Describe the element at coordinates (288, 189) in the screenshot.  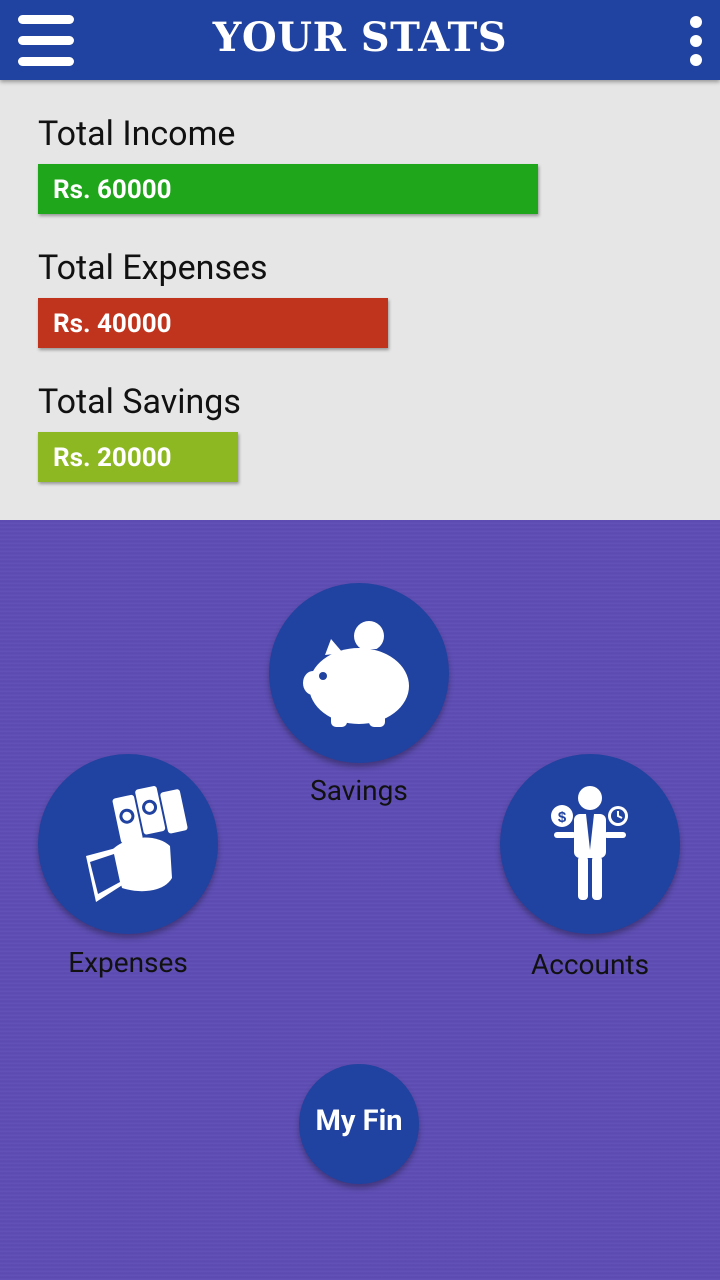
I see `income-bar: Rs. 60000` at that location.